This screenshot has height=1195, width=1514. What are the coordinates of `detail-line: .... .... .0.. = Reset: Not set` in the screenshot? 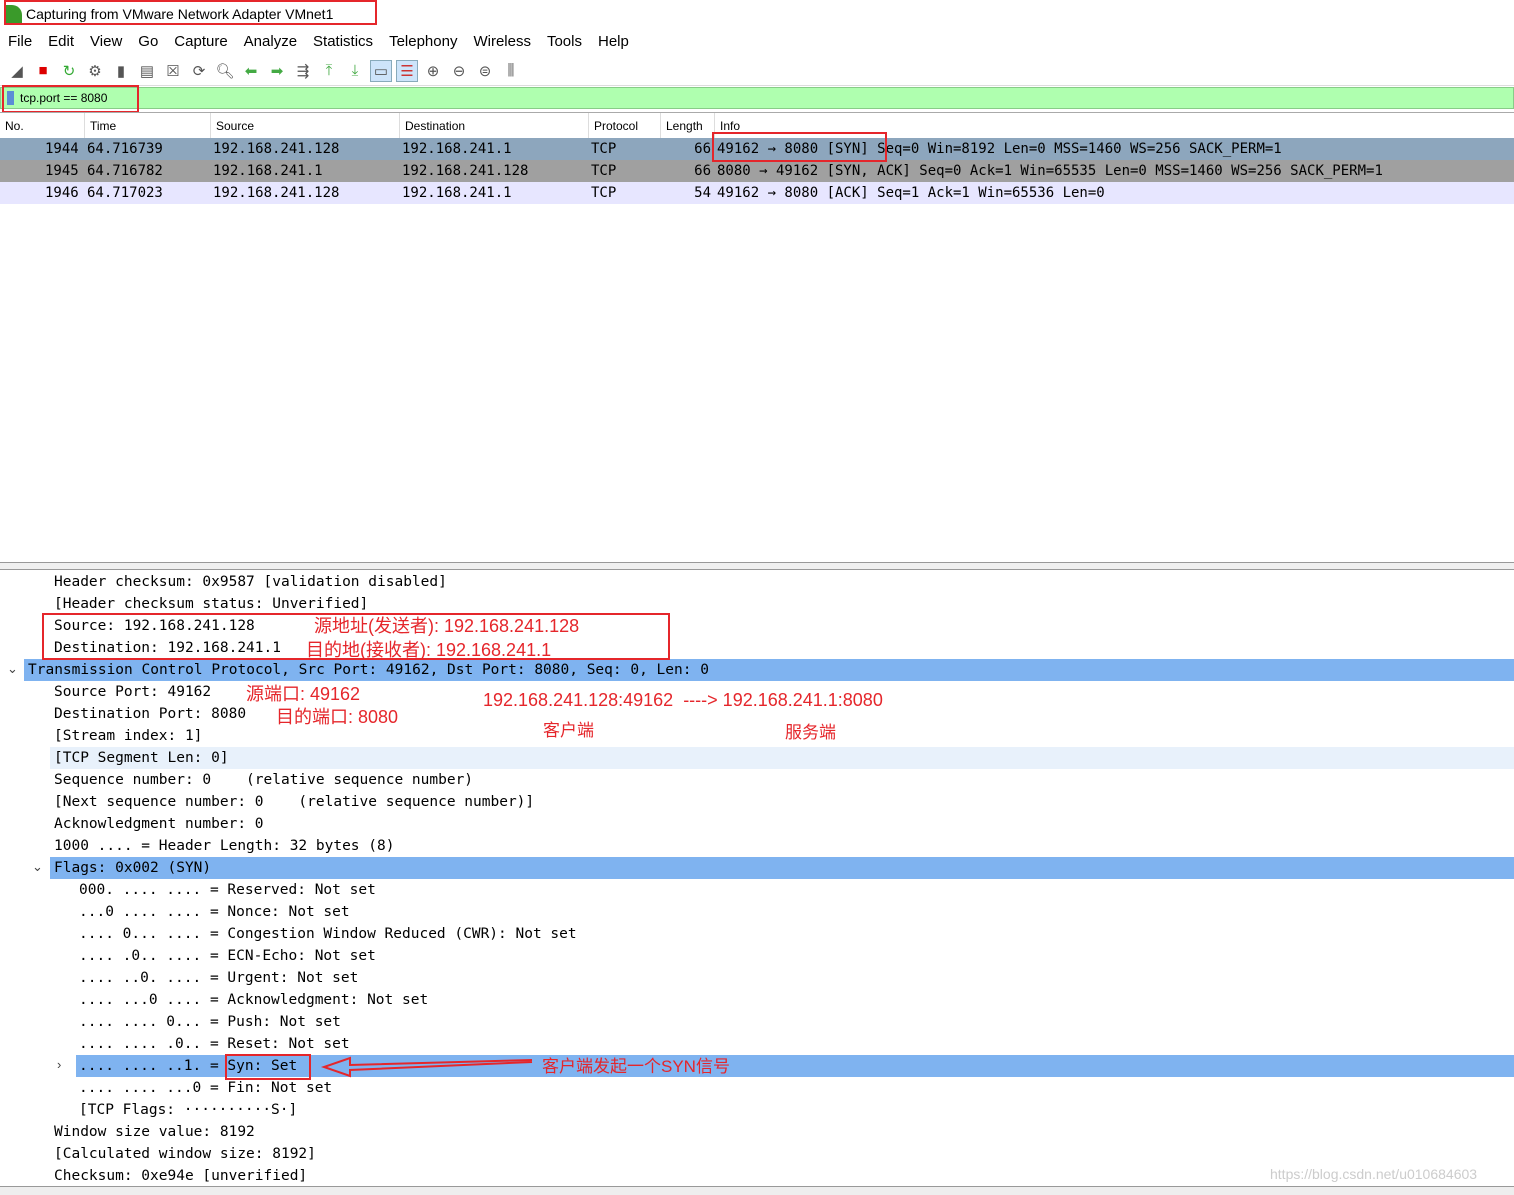 It's located at (757, 1044).